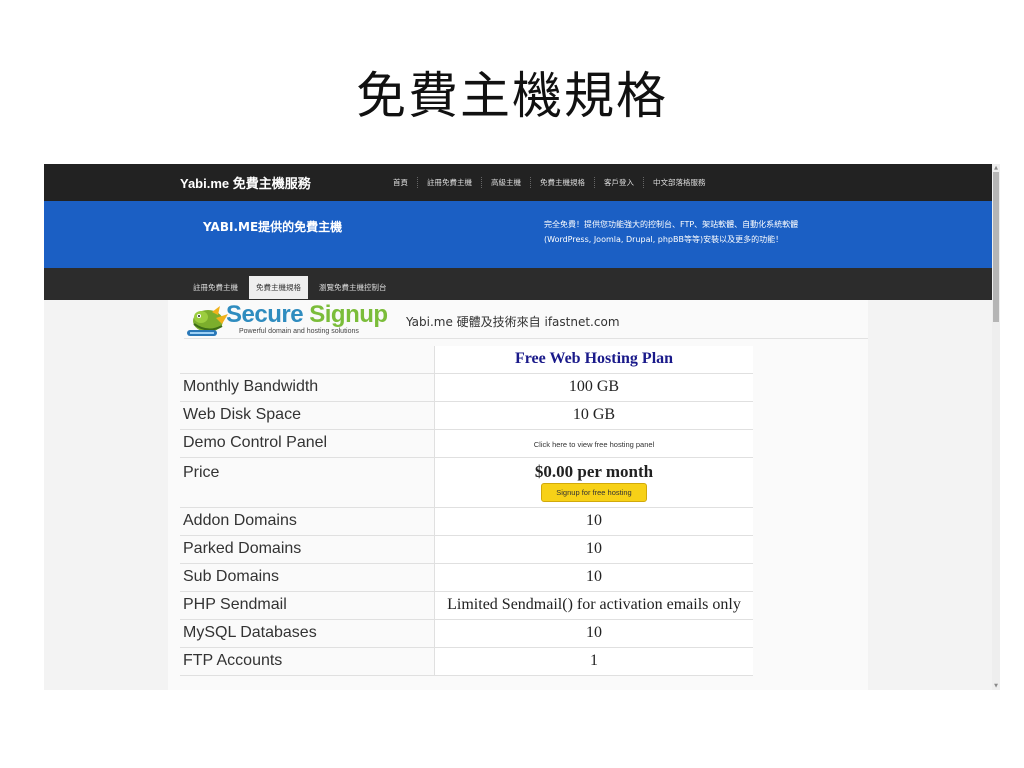 The width and height of the screenshot is (1024, 768). What do you see at coordinates (307, 387) in the screenshot?
I see `spec-label: Monthly Bandwidth` at bounding box center [307, 387].